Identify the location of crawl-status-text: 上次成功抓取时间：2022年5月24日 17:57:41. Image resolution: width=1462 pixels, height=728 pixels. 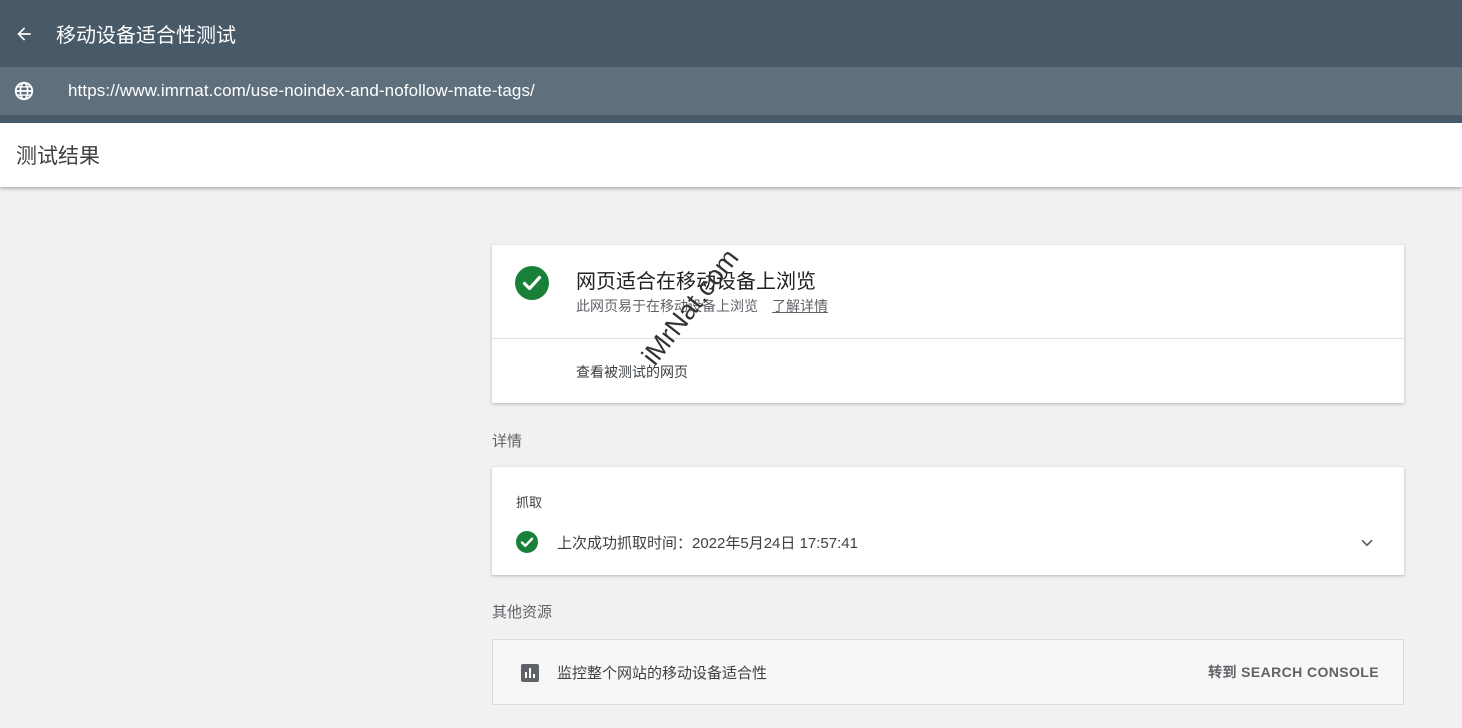
(707, 543).